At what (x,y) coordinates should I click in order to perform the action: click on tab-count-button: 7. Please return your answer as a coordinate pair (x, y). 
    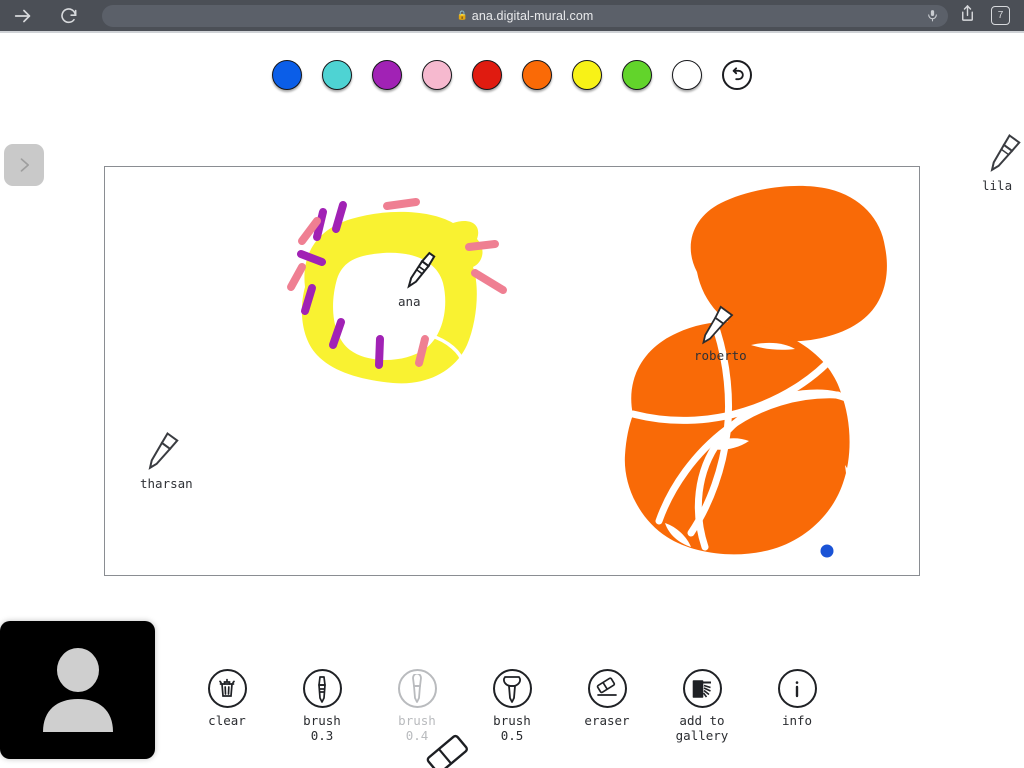
    Looking at the image, I should click on (1000, 15).